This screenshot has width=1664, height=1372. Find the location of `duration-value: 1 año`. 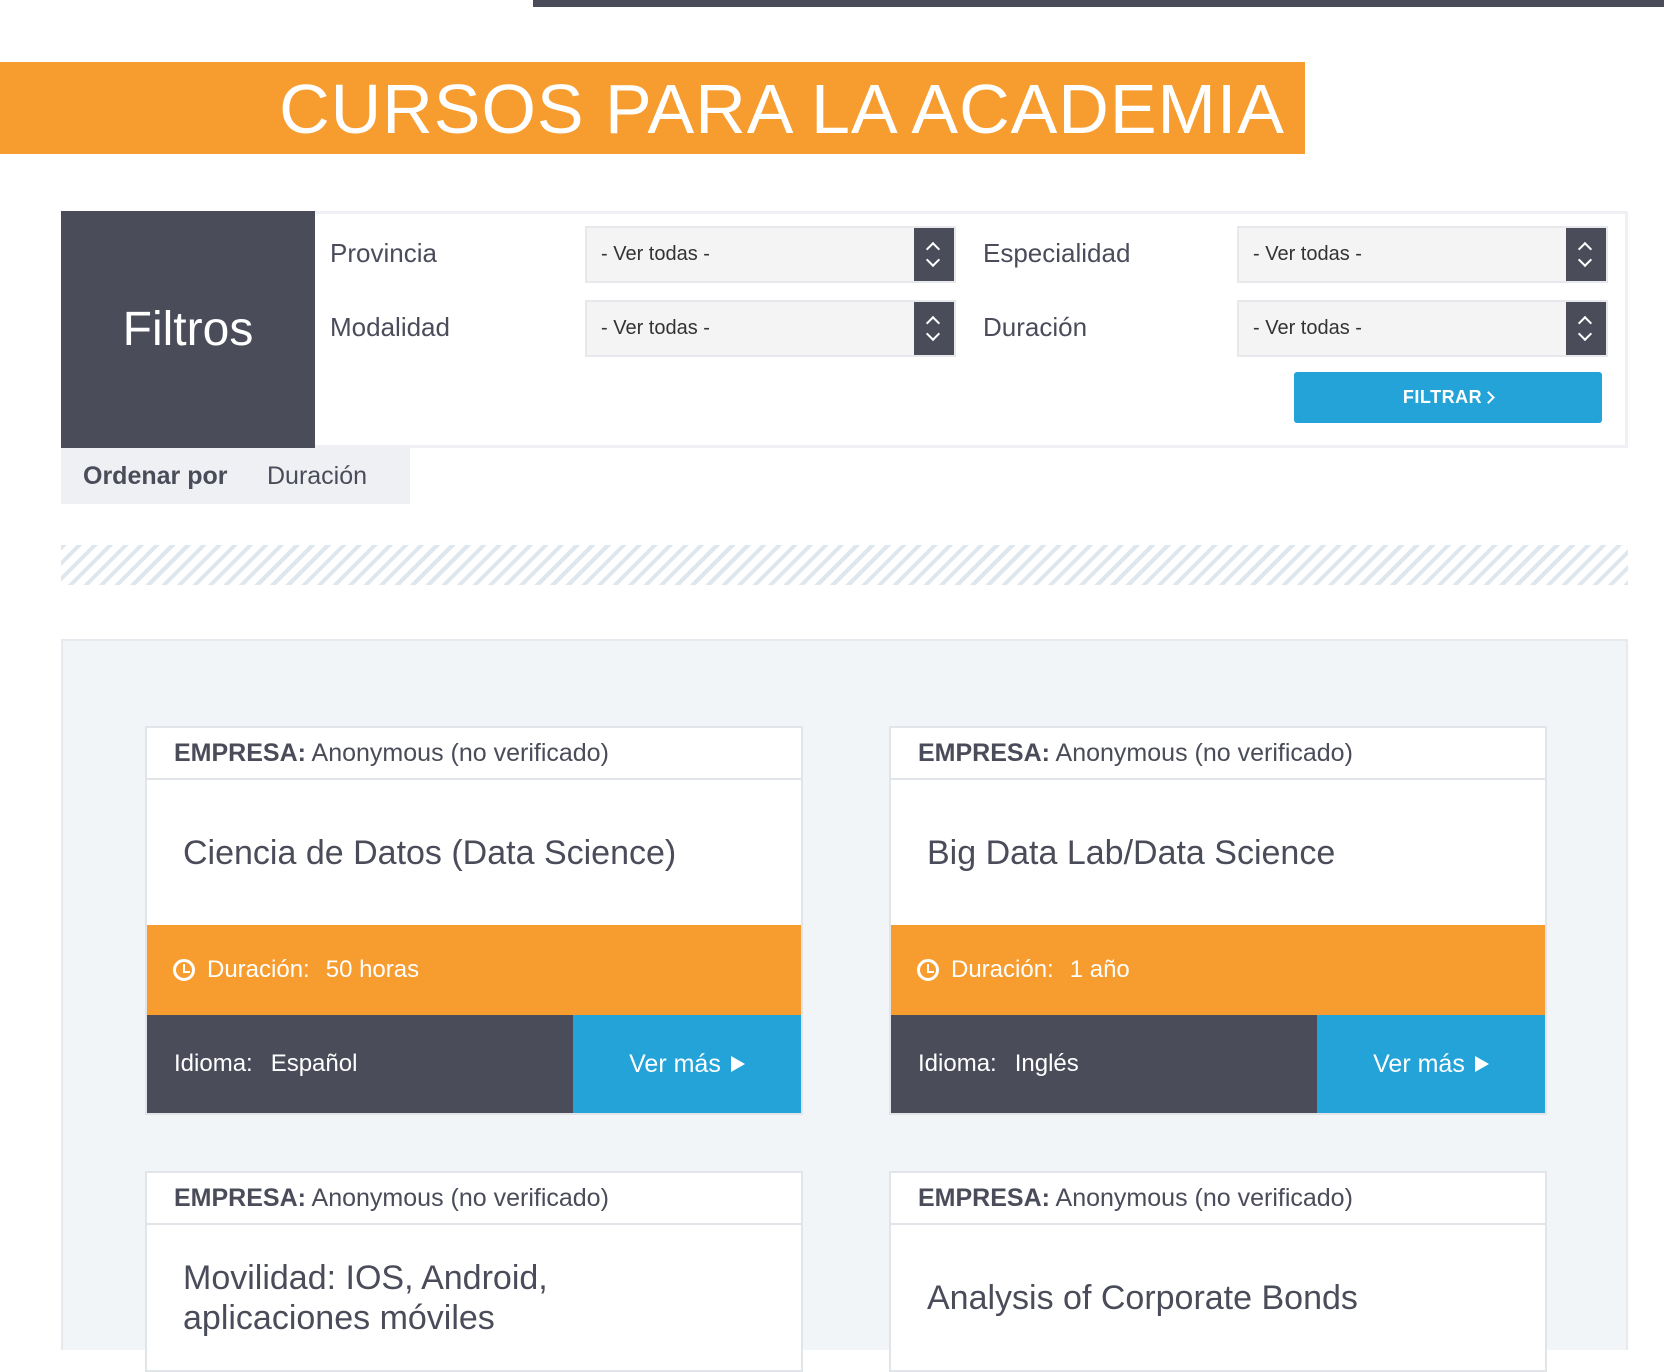

duration-value: 1 año is located at coordinates (1099, 969).